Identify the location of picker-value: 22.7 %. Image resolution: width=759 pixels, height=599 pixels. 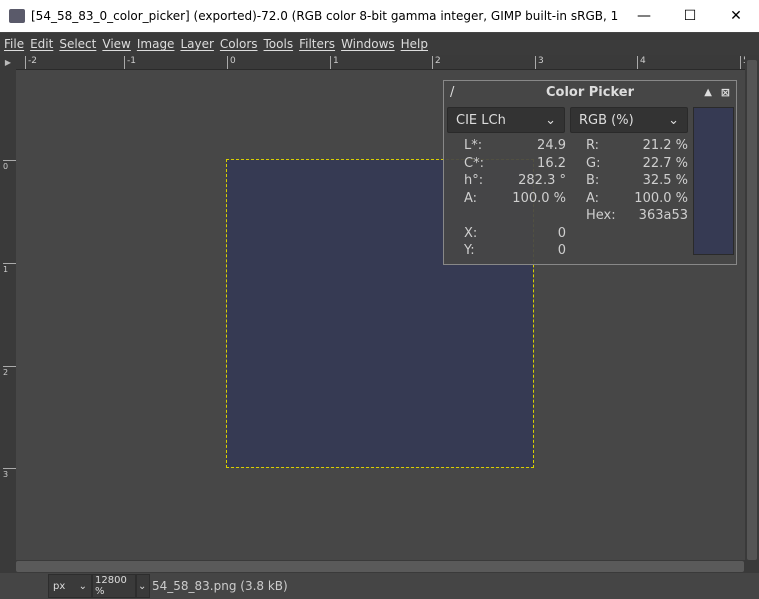
(665, 163).